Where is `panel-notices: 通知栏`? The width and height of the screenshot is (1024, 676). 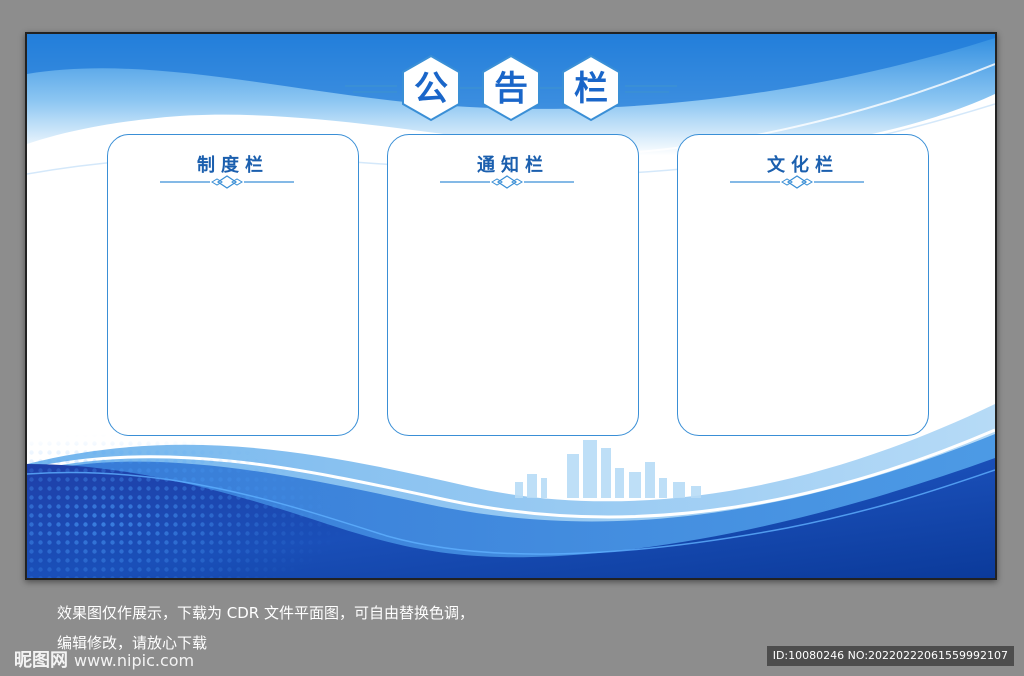
panel-notices: 通知栏 is located at coordinates (513, 285).